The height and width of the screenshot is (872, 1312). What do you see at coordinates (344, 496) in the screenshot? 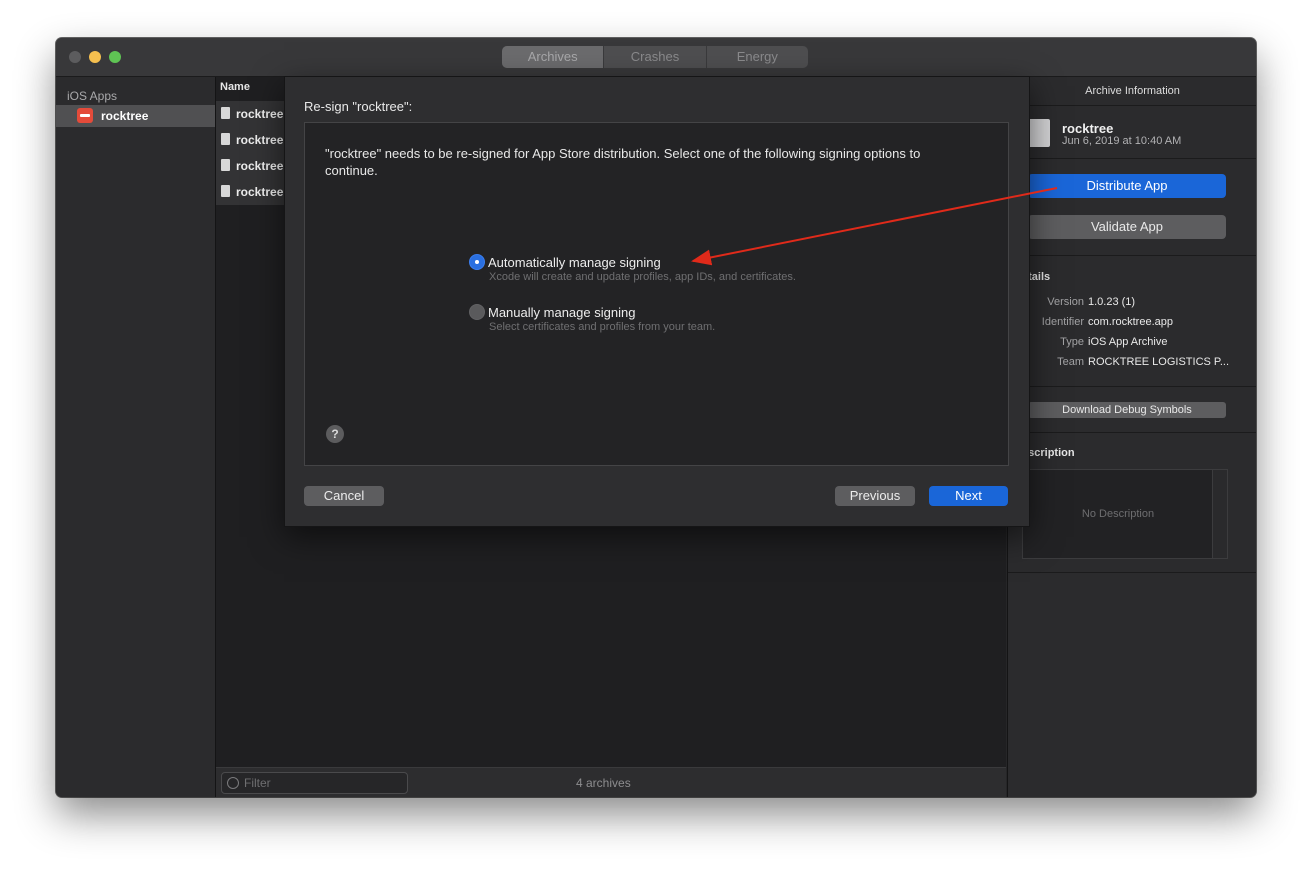
I see `cancel-button: Cancel` at bounding box center [344, 496].